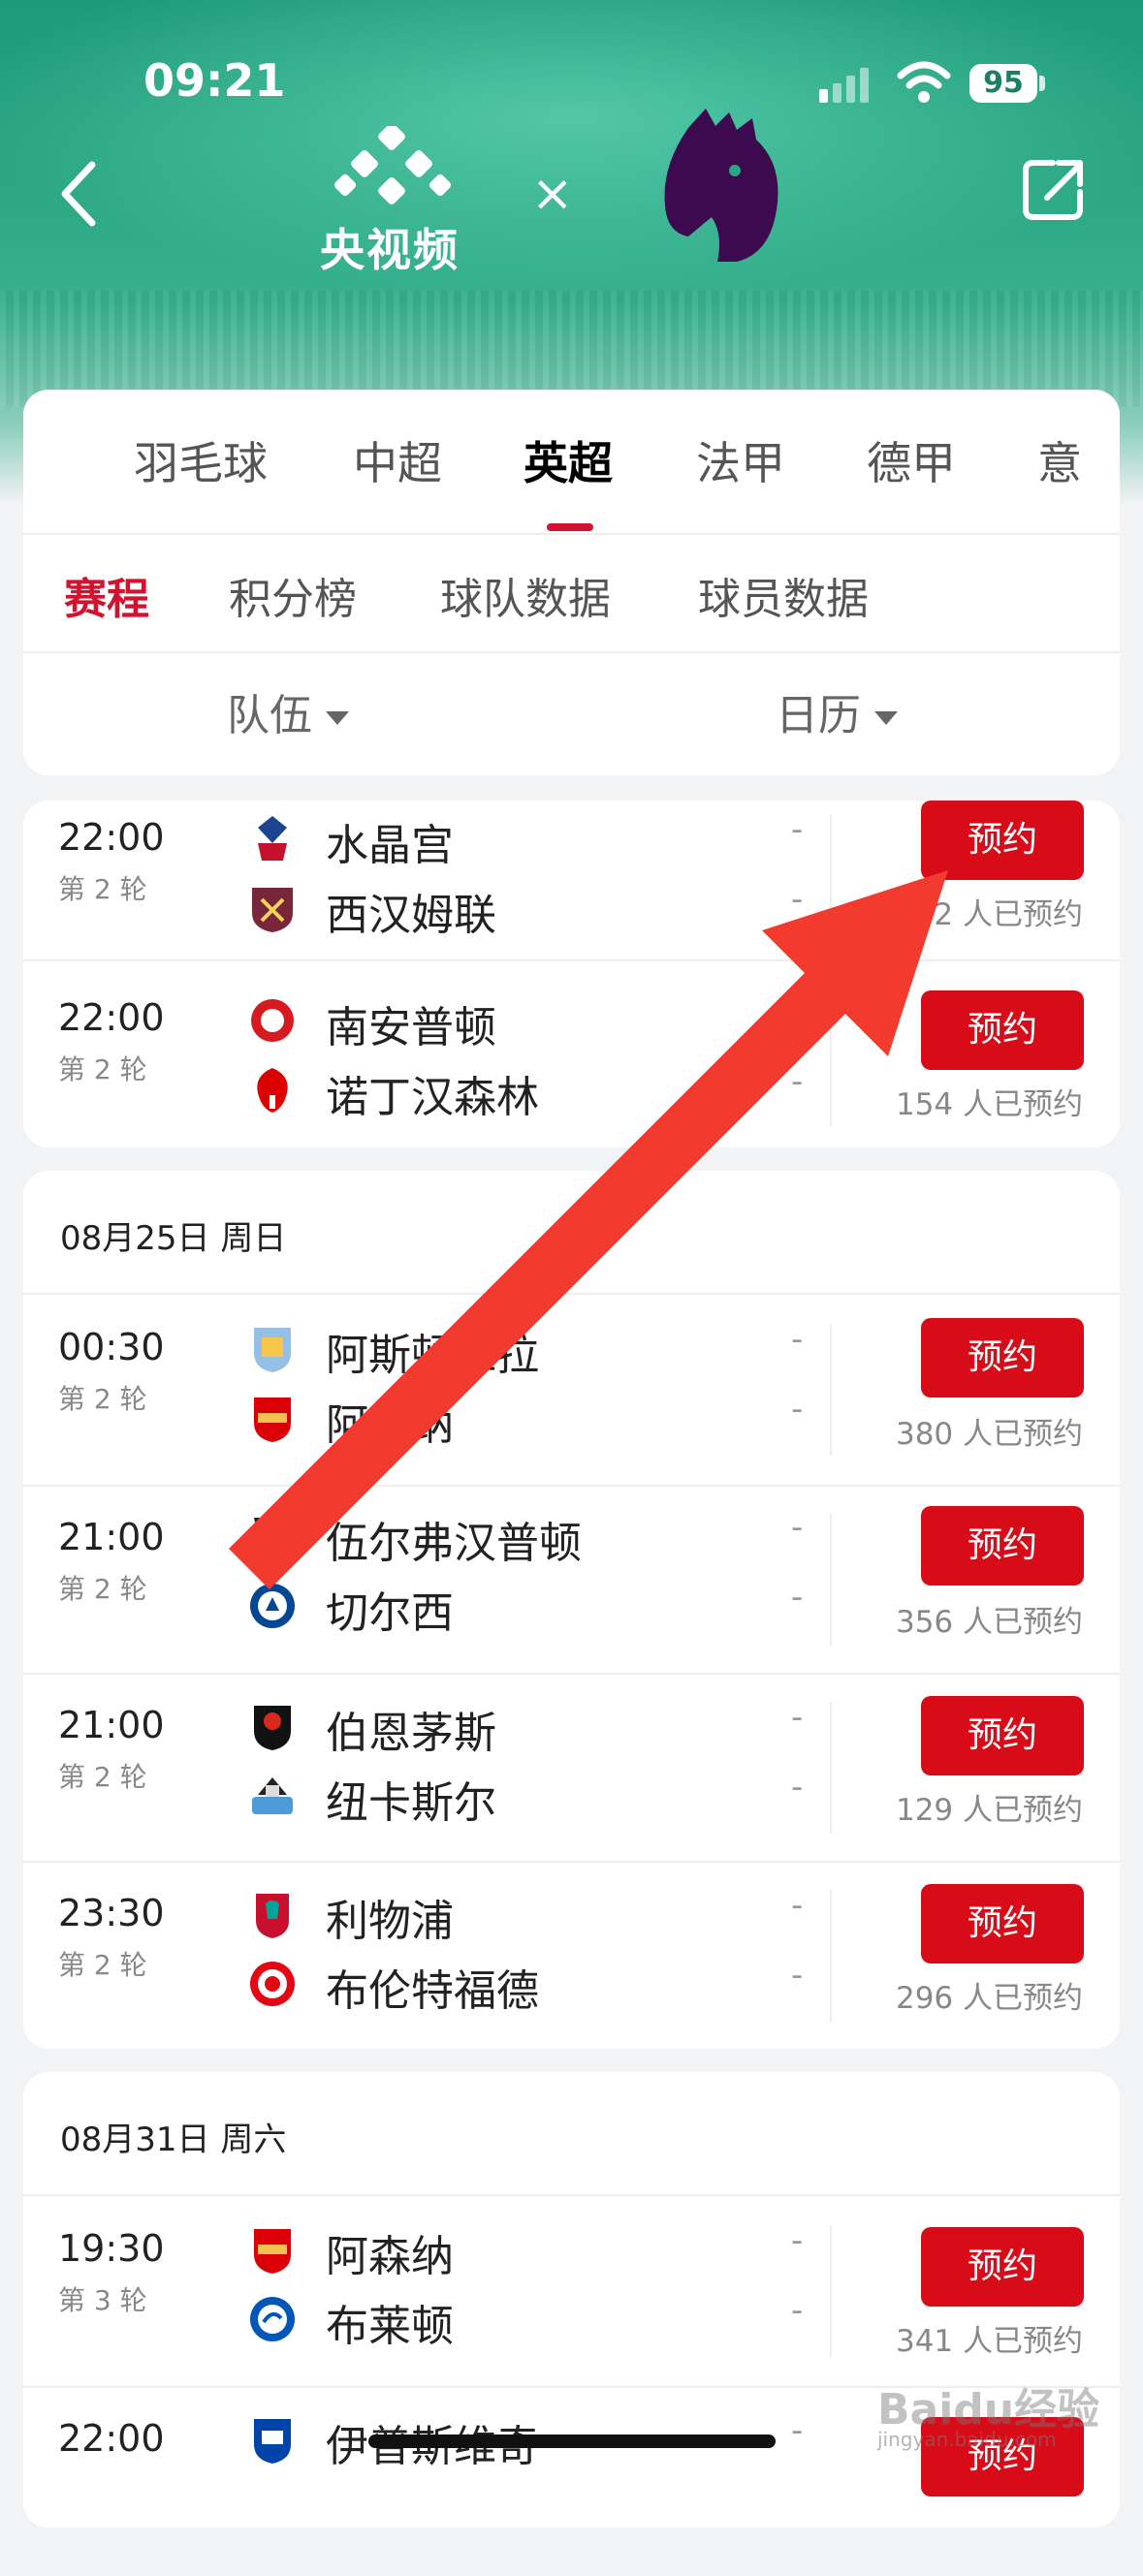 The image size is (1143, 2576). What do you see at coordinates (1059, 460) in the screenshot?
I see `tab-serie-a: 意` at bounding box center [1059, 460].